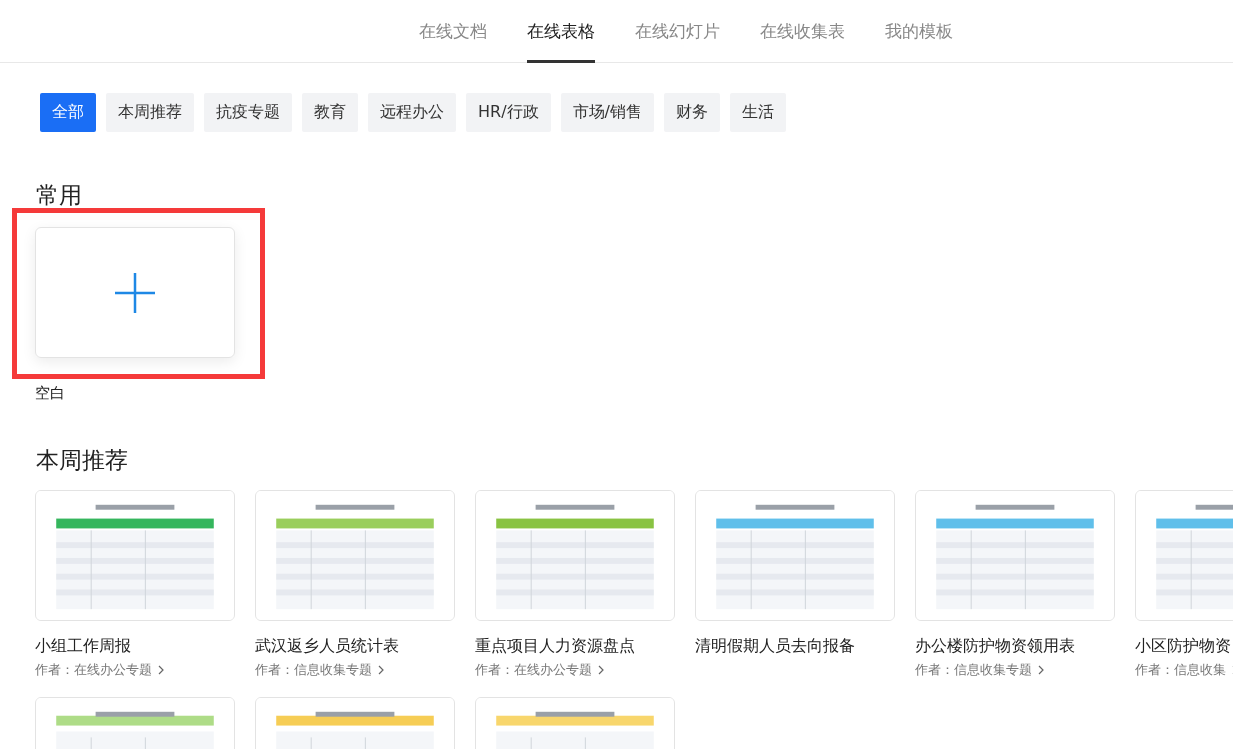 The width and height of the screenshot is (1233, 749). Describe the element at coordinates (575, 646) in the screenshot. I see `template-title: 重点项目人力资源盘点` at that location.